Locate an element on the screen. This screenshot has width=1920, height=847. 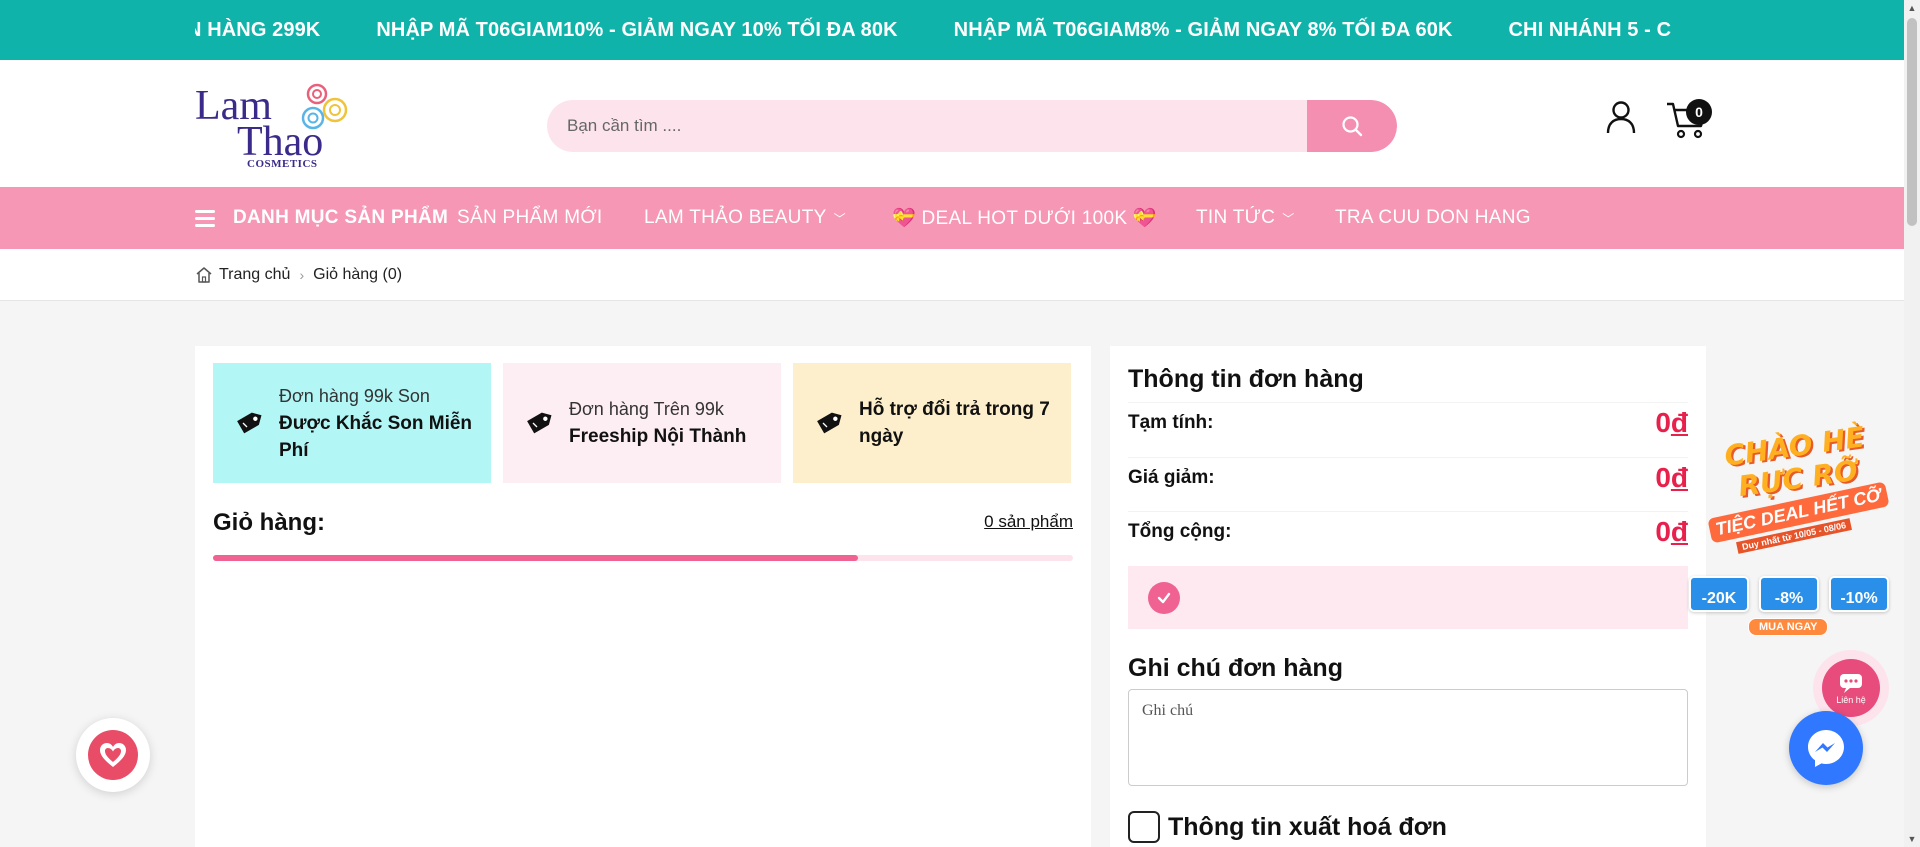
cart-title: Giỏ hàng: is located at coordinates (269, 522).